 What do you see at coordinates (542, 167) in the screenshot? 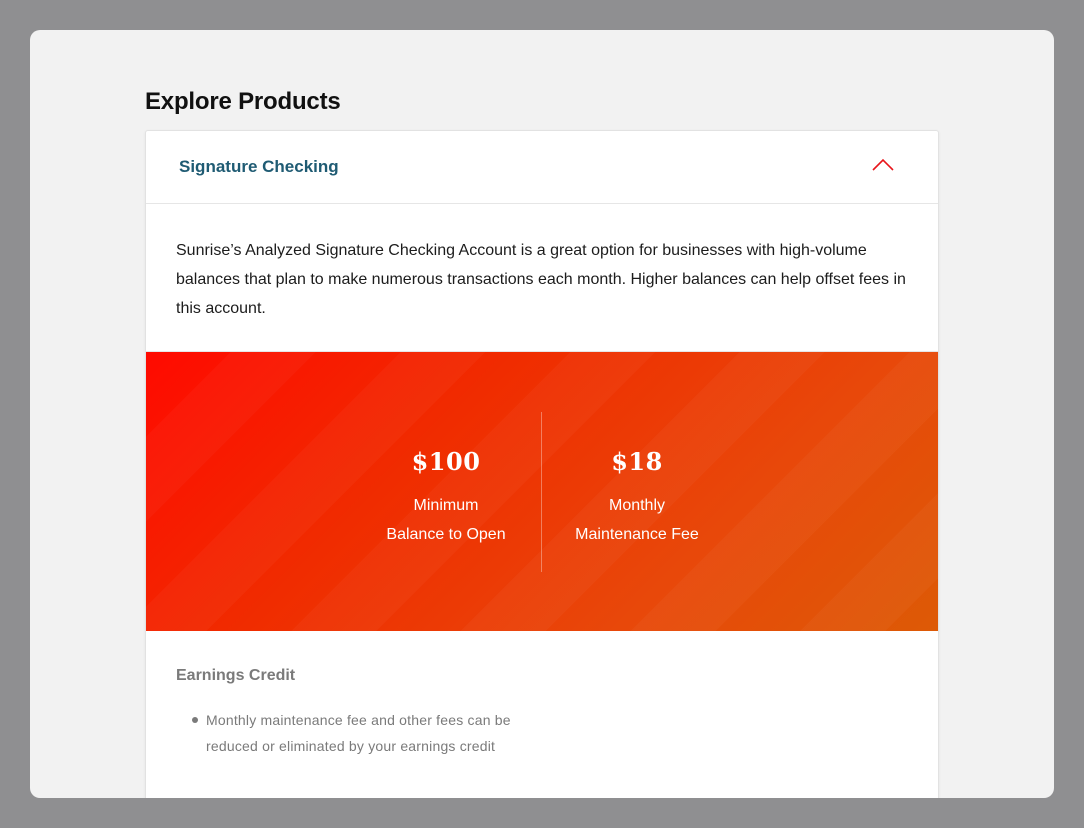
I see `accordion-header: Signature Checking` at bounding box center [542, 167].